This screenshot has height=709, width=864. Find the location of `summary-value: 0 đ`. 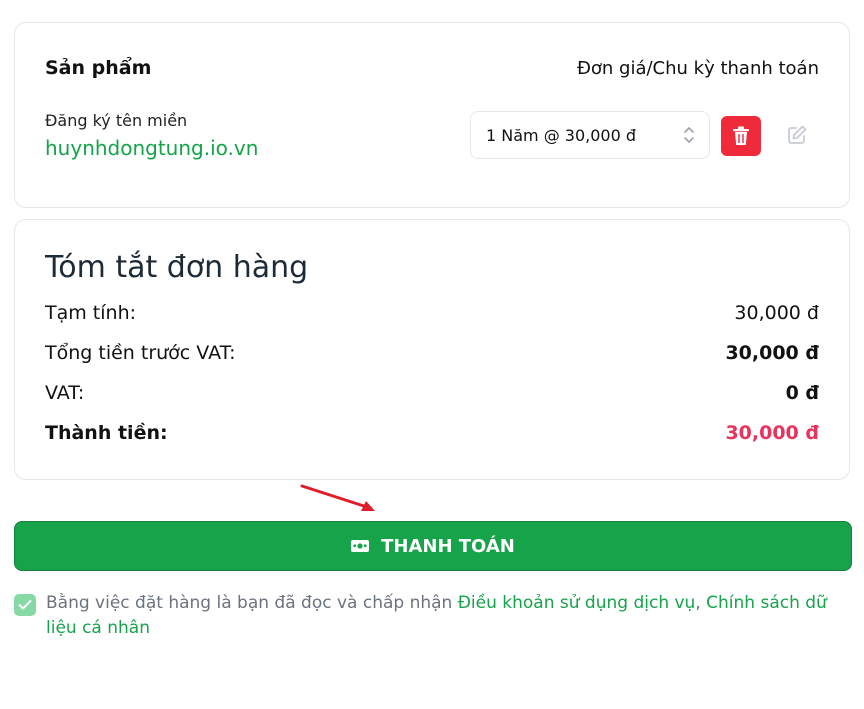

summary-value: 0 đ is located at coordinates (802, 393).